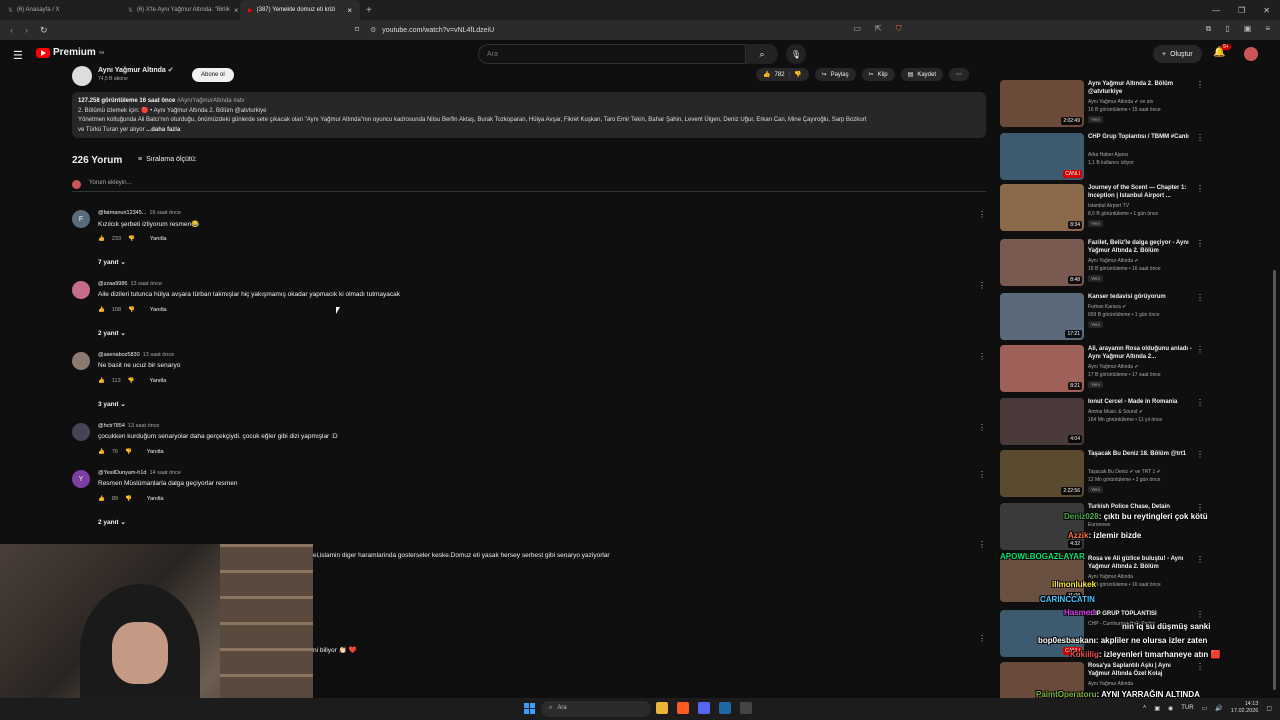 The width and height of the screenshot is (1280, 720). I want to click on comment-author: @YesilDunyam-h1d, so click(122, 473).